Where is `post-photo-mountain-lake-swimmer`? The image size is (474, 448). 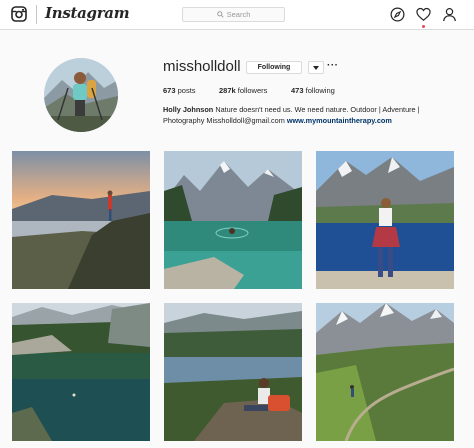
post-photo-mountain-lake-swimmer is located at coordinates (233, 220).